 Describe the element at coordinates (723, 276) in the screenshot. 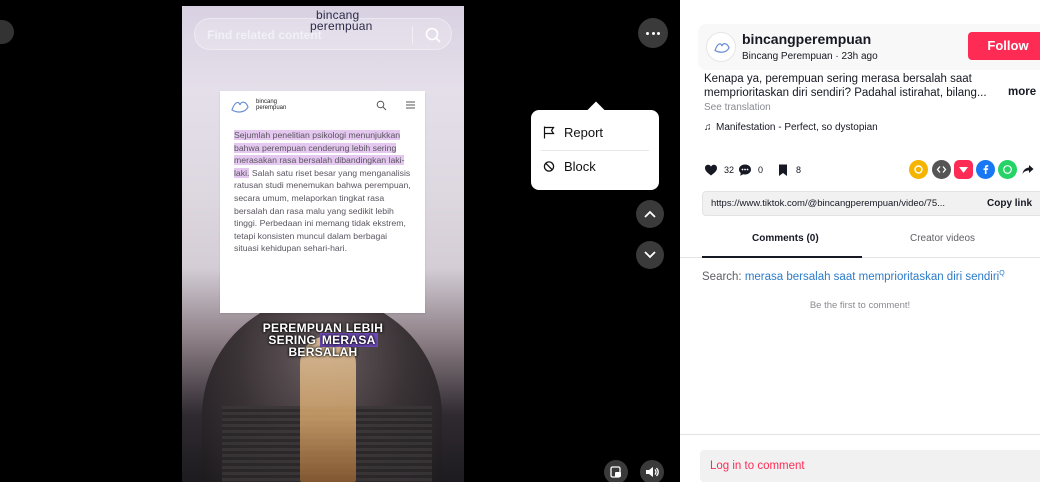

I see `search-prefix: Search:` at that location.